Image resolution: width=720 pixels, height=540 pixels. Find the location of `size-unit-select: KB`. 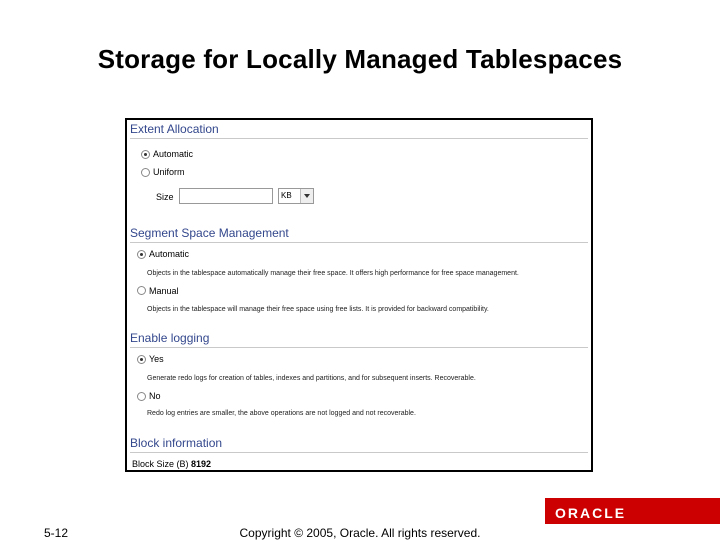

size-unit-select: KB is located at coordinates (296, 196).